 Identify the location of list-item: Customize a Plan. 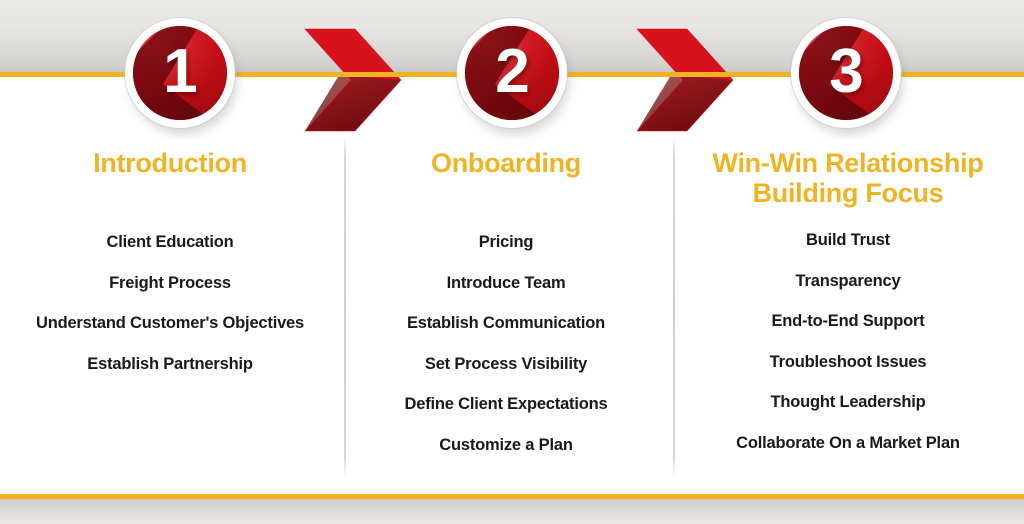
(506, 444).